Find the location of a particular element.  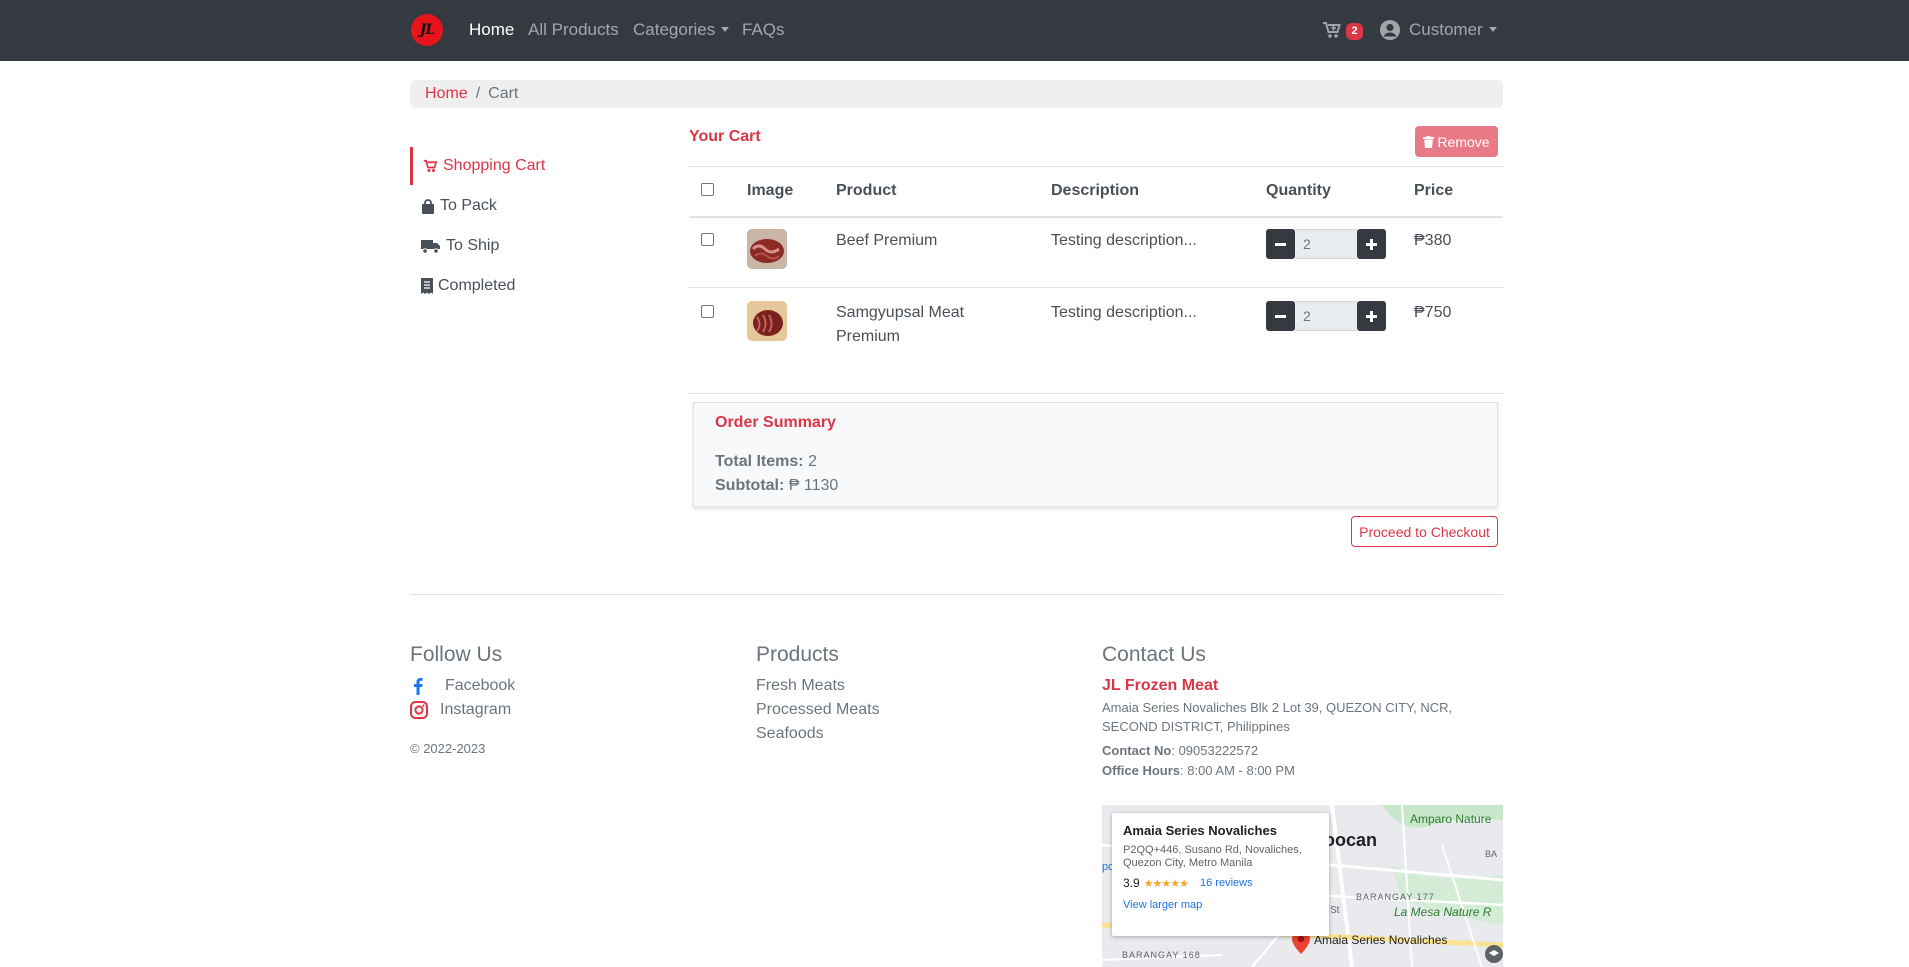

user-menu-label: Customer is located at coordinates (1446, 29).